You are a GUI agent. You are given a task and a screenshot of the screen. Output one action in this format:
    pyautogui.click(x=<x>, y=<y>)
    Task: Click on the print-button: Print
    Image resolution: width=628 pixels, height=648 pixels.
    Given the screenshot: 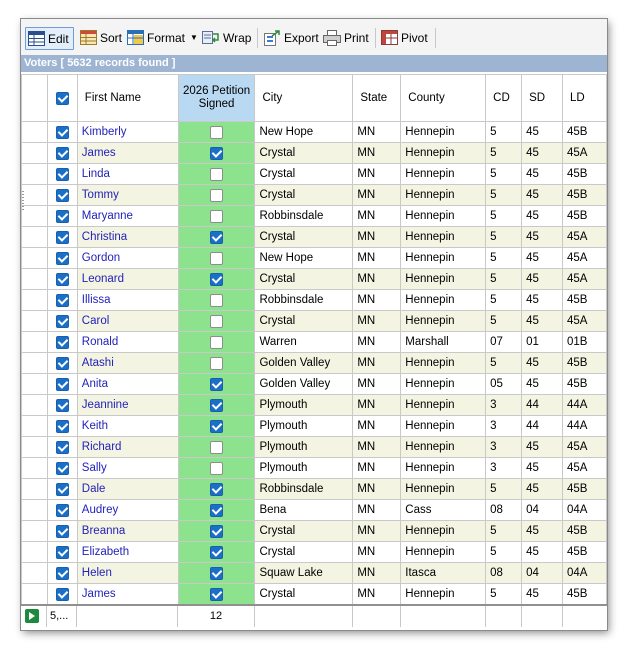 What is the action you would take?
    pyautogui.click(x=346, y=37)
    